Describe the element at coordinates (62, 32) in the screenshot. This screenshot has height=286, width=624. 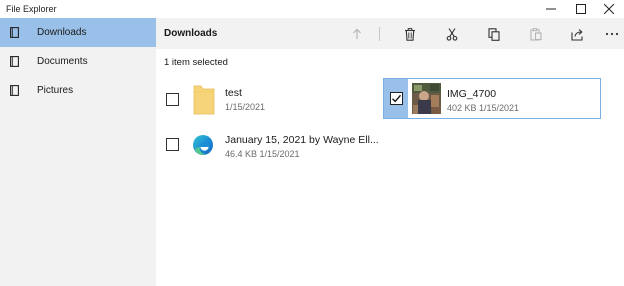
I see `sidebar-item-label: Downloads` at that location.